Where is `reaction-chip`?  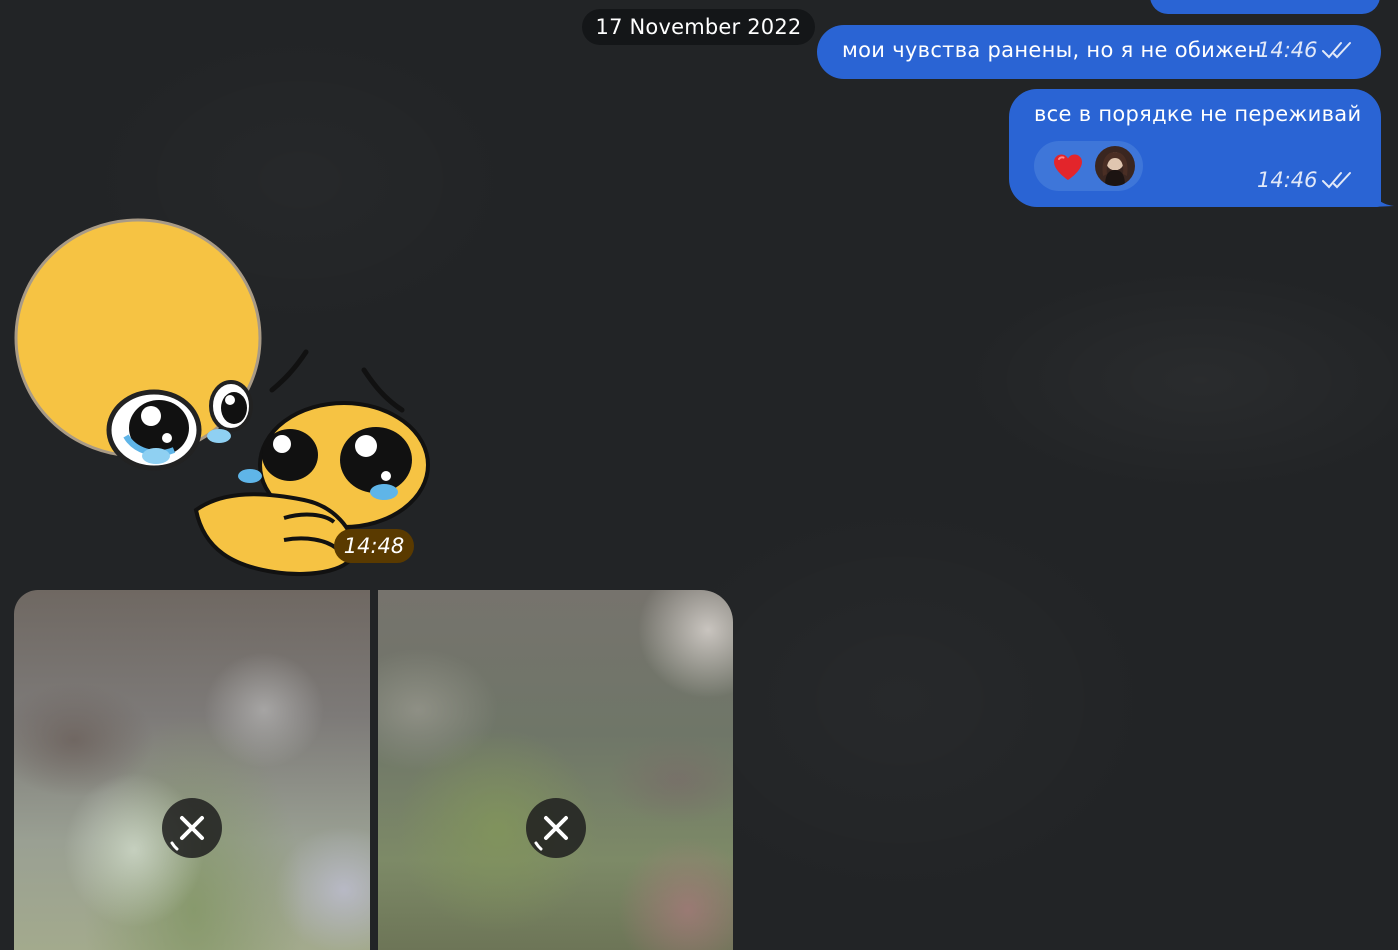 reaction-chip is located at coordinates (1088, 166).